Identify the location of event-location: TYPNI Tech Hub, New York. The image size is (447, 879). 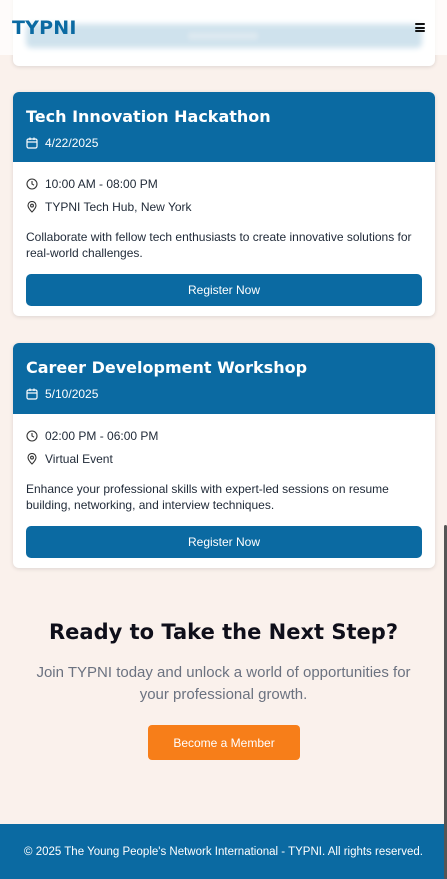
(118, 207).